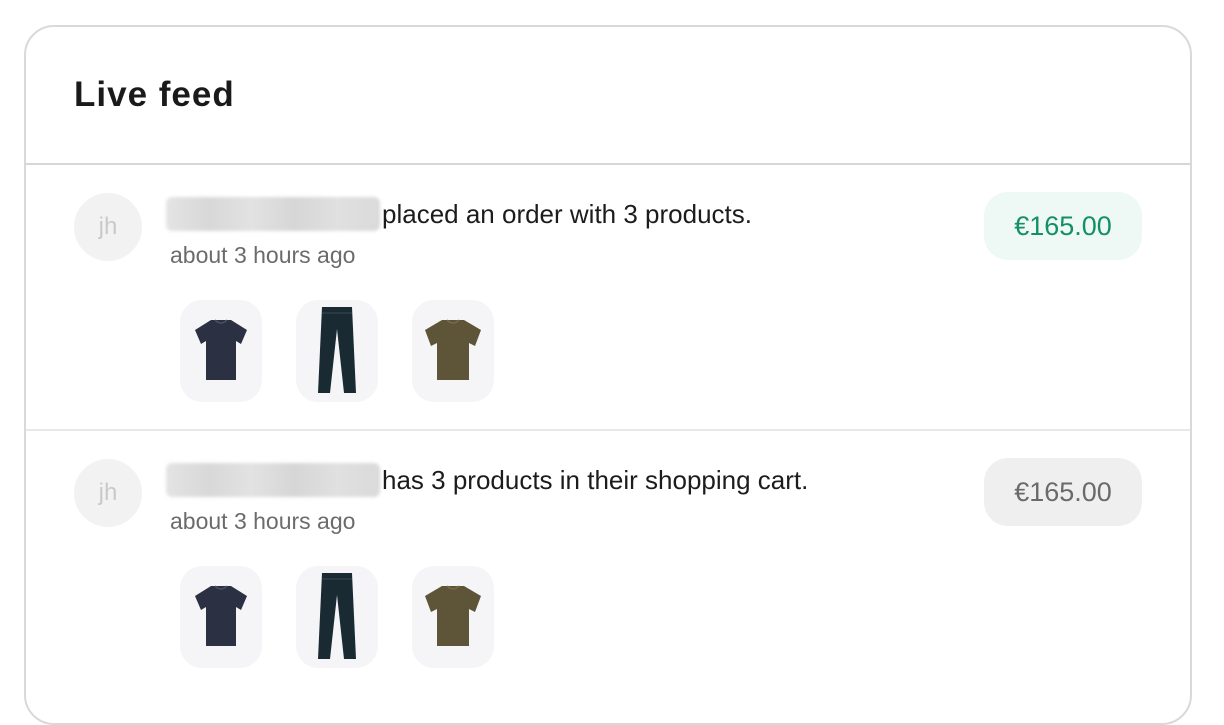 This screenshot has width=1224, height=725. What do you see at coordinates (154, 94) in the screenshot?
I see `card-title: Live feed` at bounding box center [154, 94].